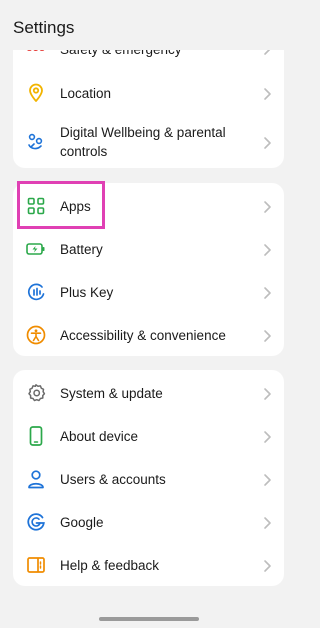  Describe the element at coordinates (36, 142) in the screenshot. I see `wellbeing-icon` at that location.